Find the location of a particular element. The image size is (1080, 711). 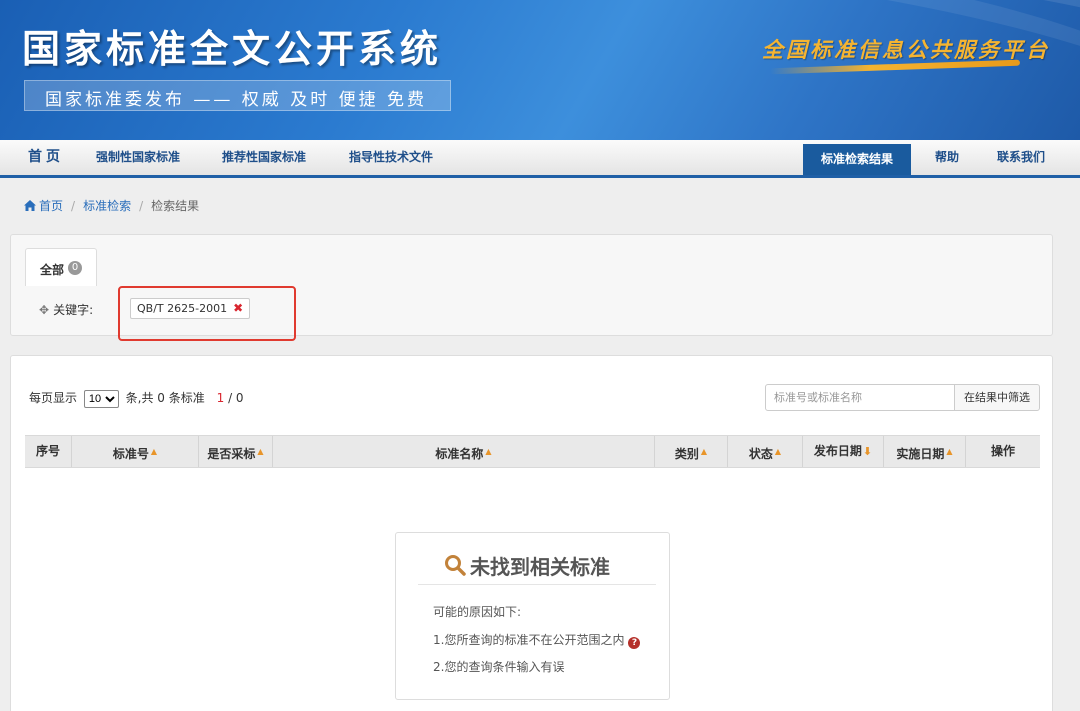

tab-count-badge: 0 is located at coordinates (75, 268).